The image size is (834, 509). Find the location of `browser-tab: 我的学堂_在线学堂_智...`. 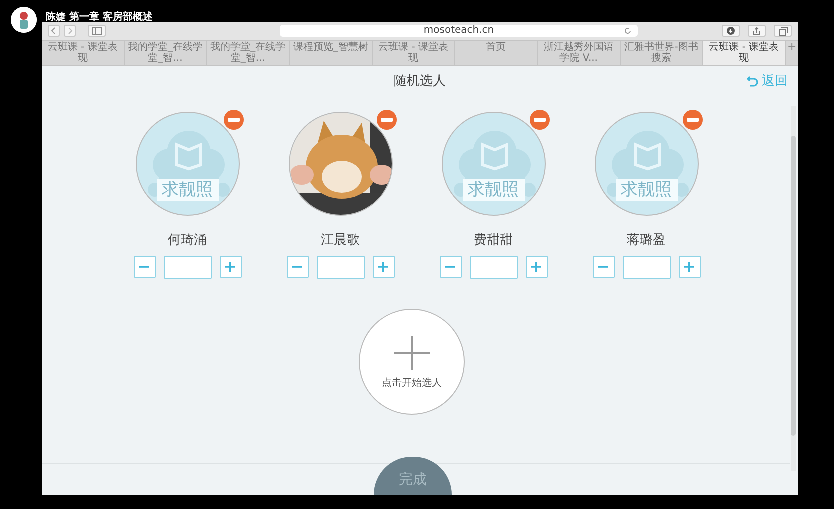

browser-tab: 我的学堂_在线学堂_智... is located at coordinates (166, 53).